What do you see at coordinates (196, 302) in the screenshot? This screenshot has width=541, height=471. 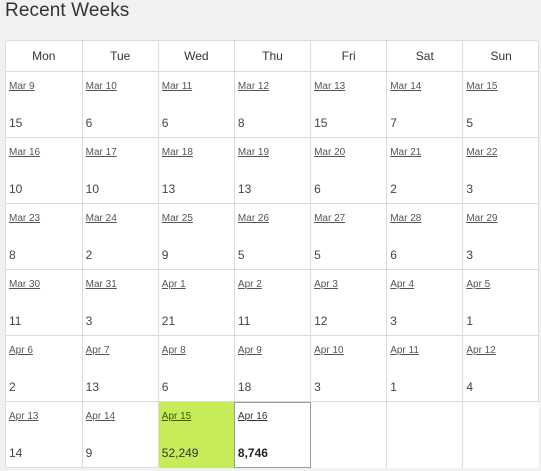 I see `day-cell-wed: Apr 1 21` at bounding box center [196, 302].